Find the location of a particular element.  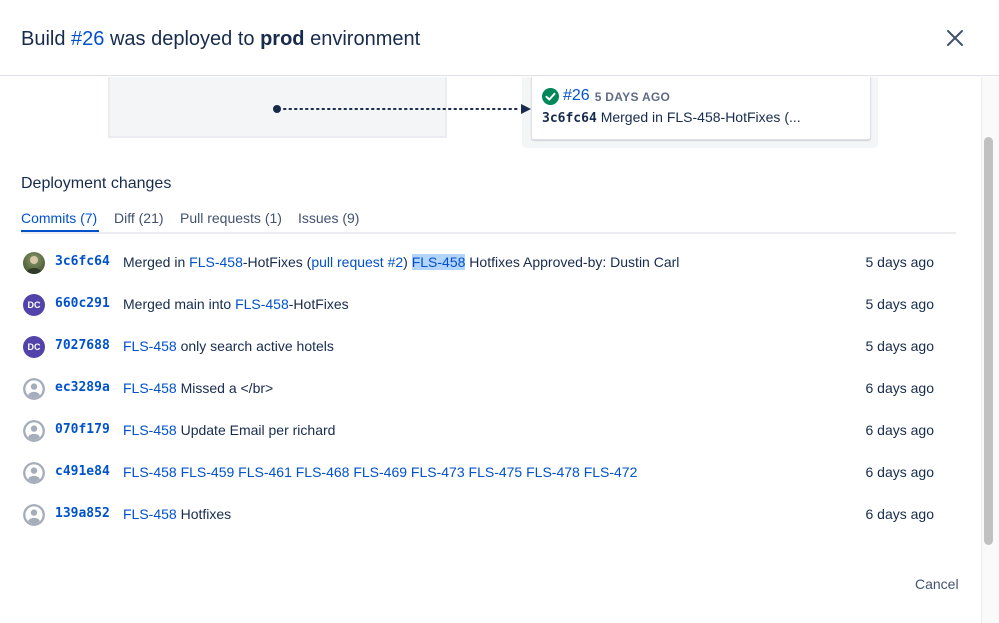

section-title: Deployment changes is located at coordinates (96, 183).